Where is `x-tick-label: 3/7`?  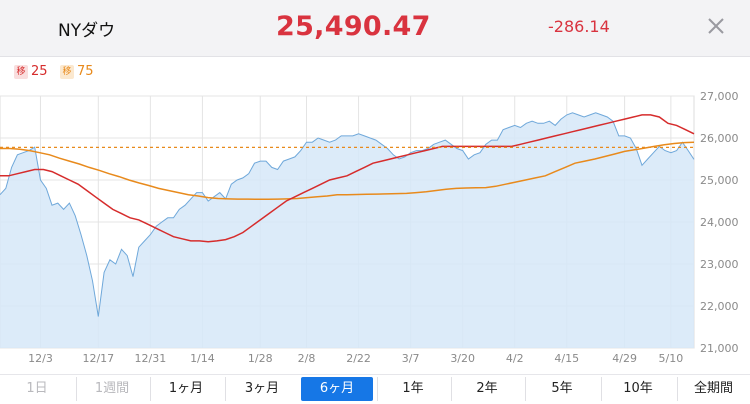
x-tick-label: 3/7 is located at coordinates (411, 358).